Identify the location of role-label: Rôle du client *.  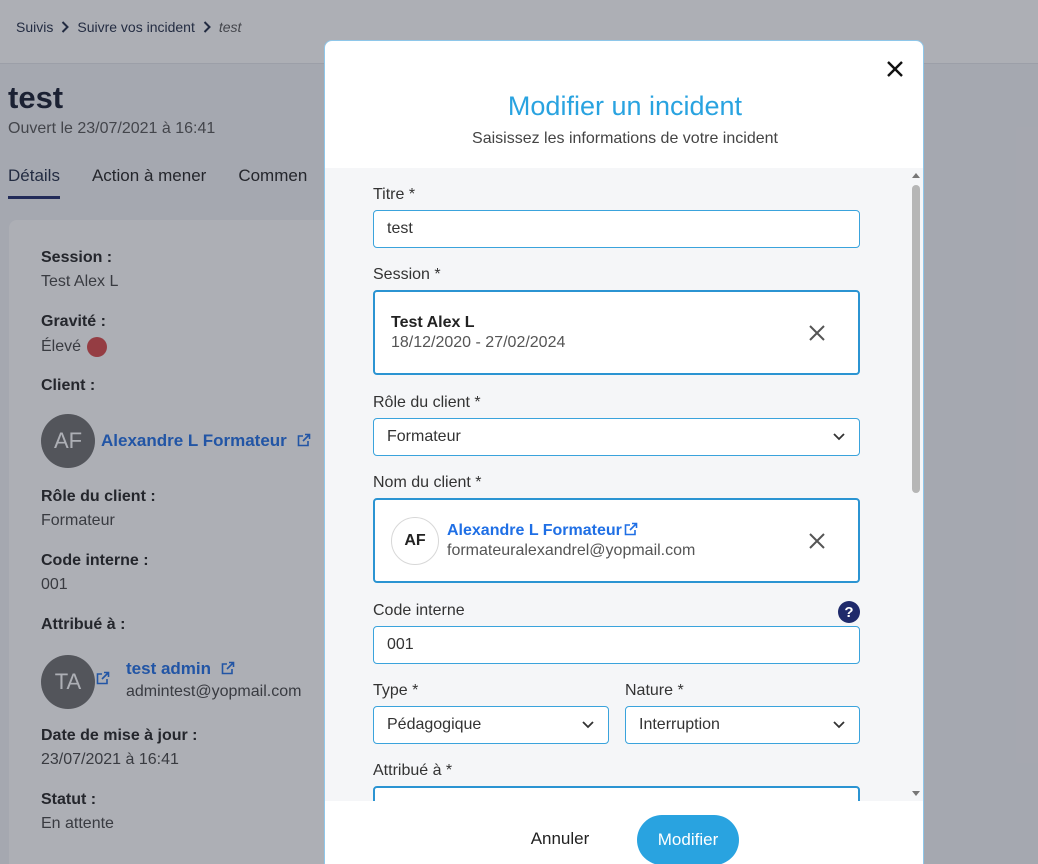
(427, 402).